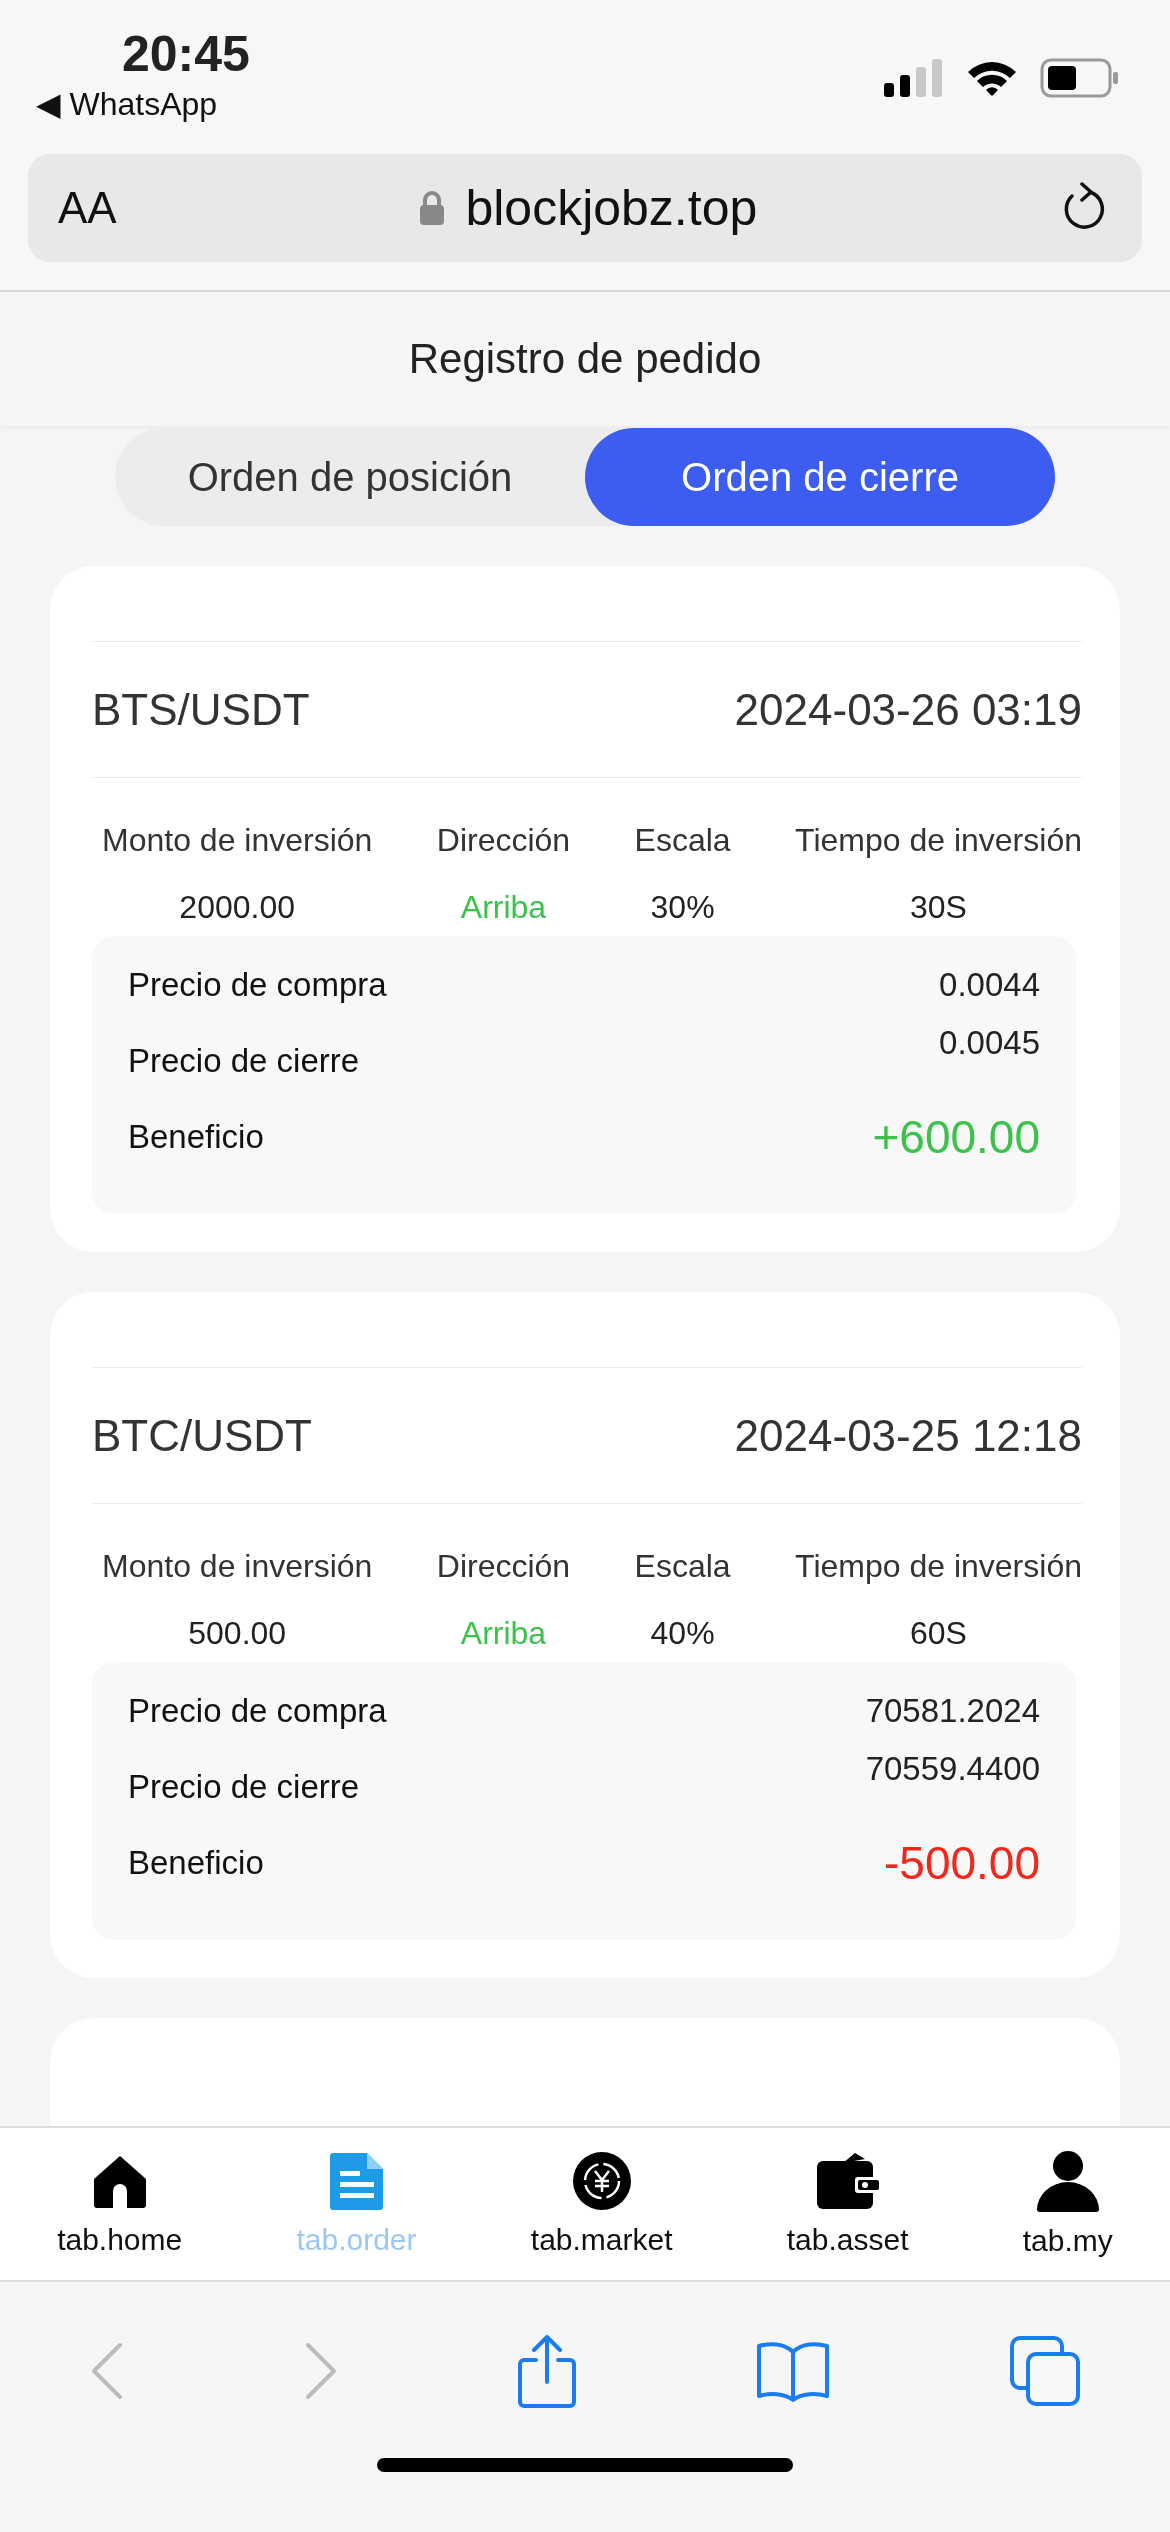 The height and width of the screenshot is (2532, 1170). Describe the element at coordinates (143, 104) in the screenshot. I see `back-to-app-link: ◀ WhatsApp` at that location.